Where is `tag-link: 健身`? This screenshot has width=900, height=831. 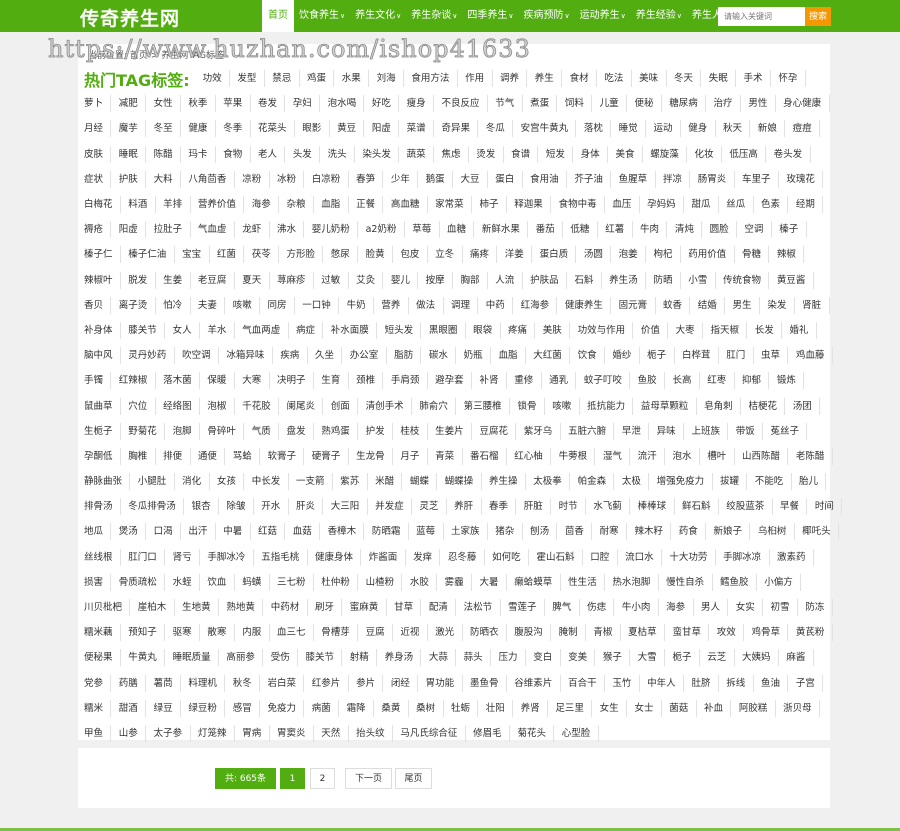
tag-link: 健身 is located at coordinates (698, 129).